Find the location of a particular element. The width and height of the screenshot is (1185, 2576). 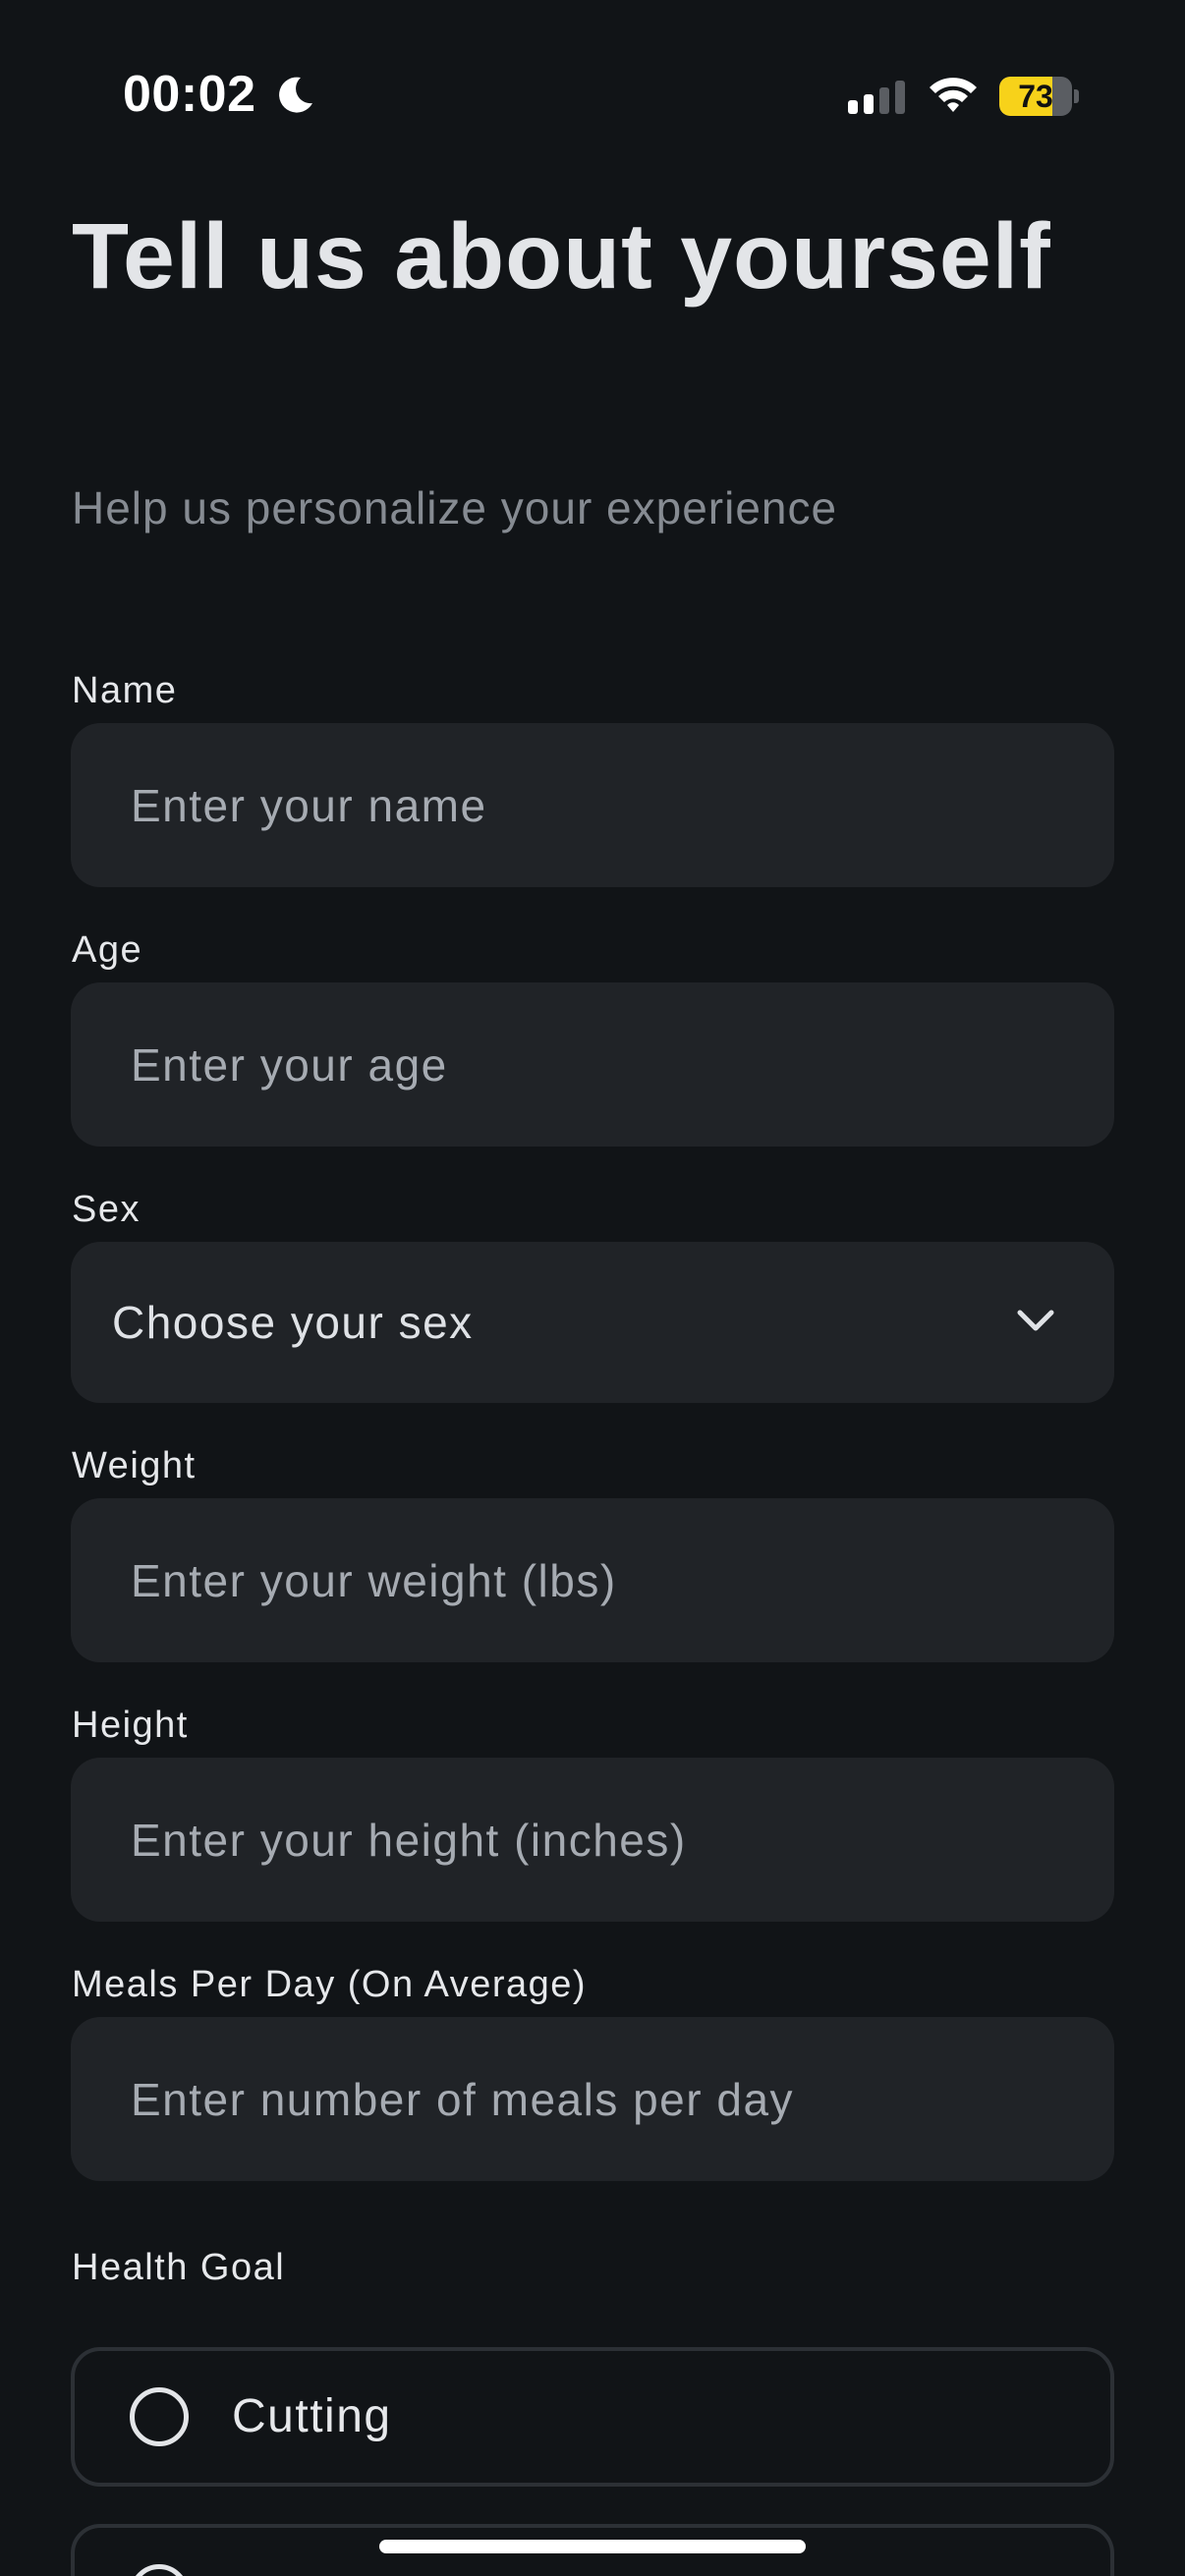

age-field is located at coordinates (592, 1064).